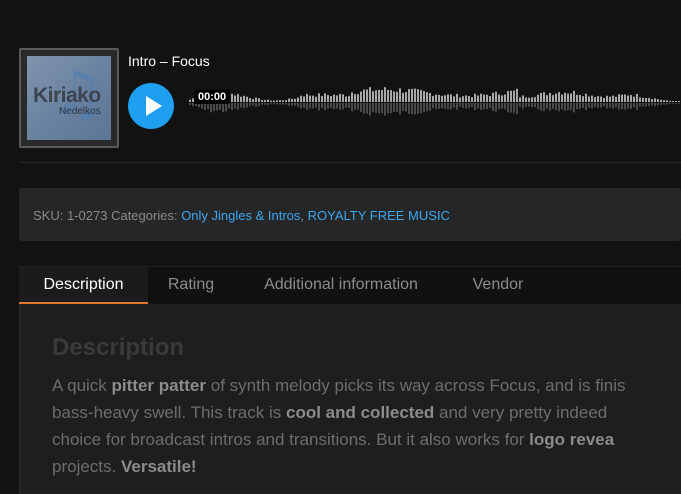  I want to click on category-link-jingles: Only Jingles & Intros, so click(240, 215).